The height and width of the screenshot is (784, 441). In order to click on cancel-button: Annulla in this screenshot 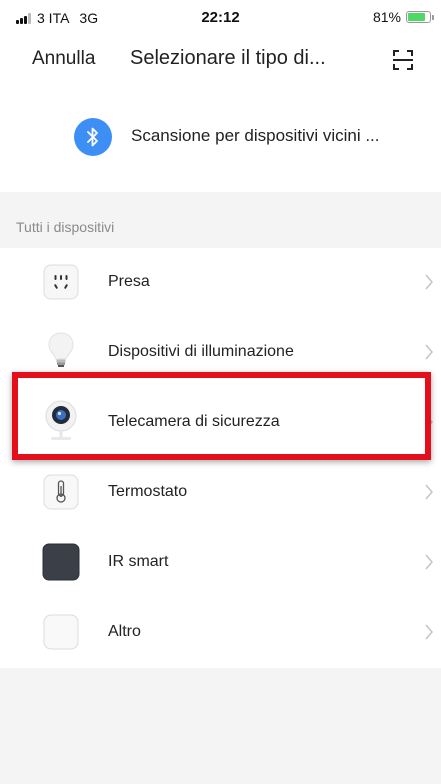, I will do `click(63, 59)`.